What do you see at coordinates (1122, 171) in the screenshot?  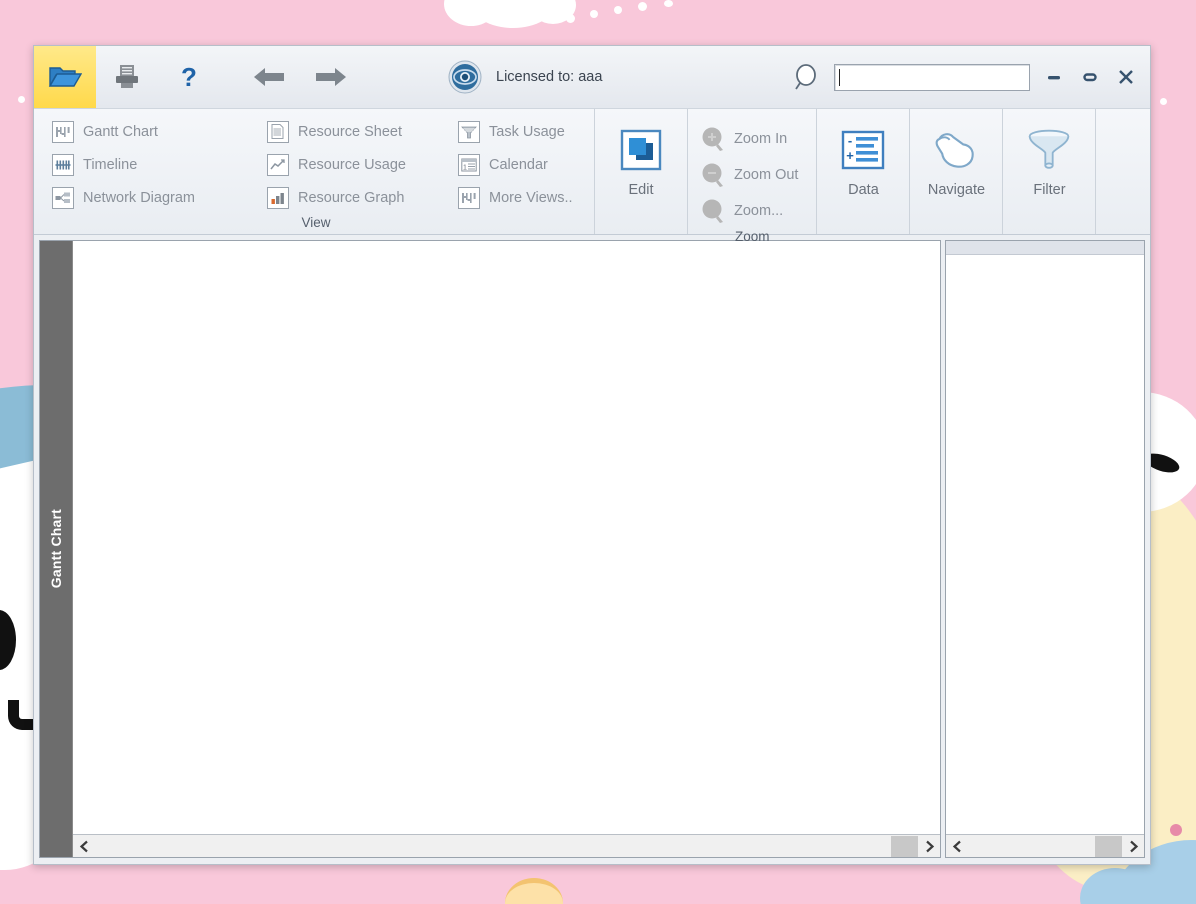 I see `ribbon-group-empty` at bounding box center [1122, 171].